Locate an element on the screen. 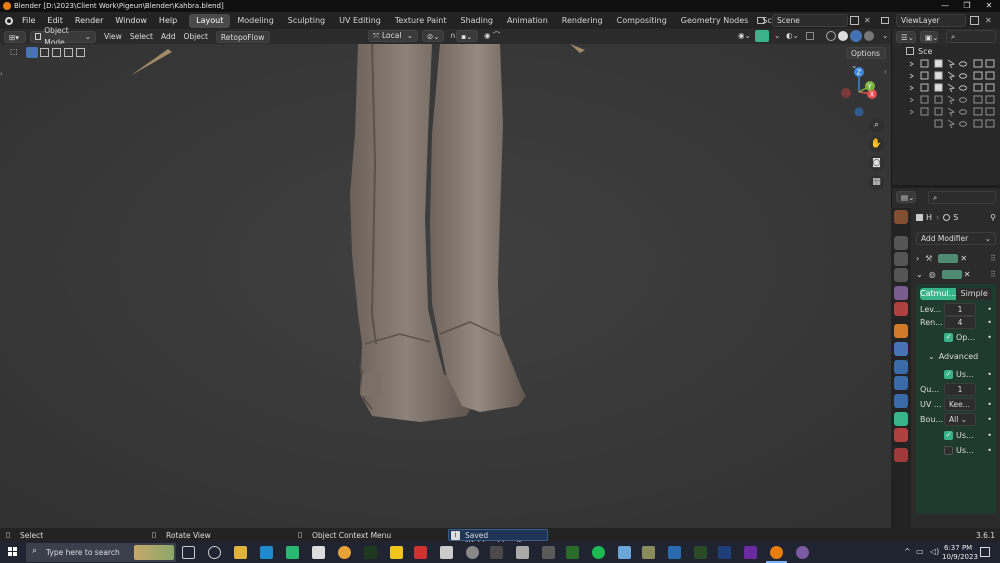  tab-modeling: Modeling is located at coordinates (255, 21).